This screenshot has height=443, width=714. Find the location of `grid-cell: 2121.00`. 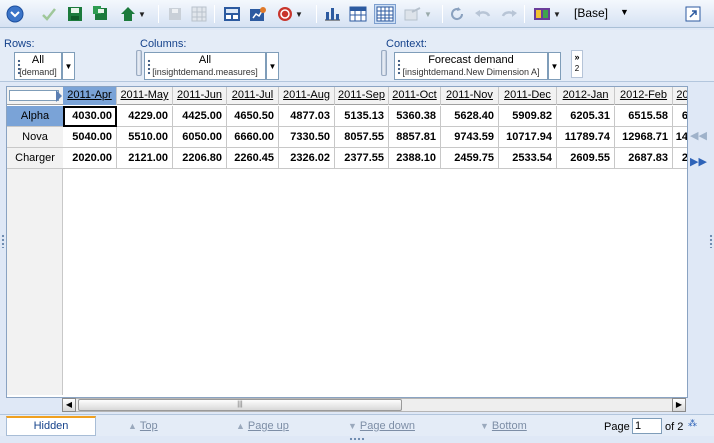

grid-cell: 2121.00 is located at coordinates (145, 158).